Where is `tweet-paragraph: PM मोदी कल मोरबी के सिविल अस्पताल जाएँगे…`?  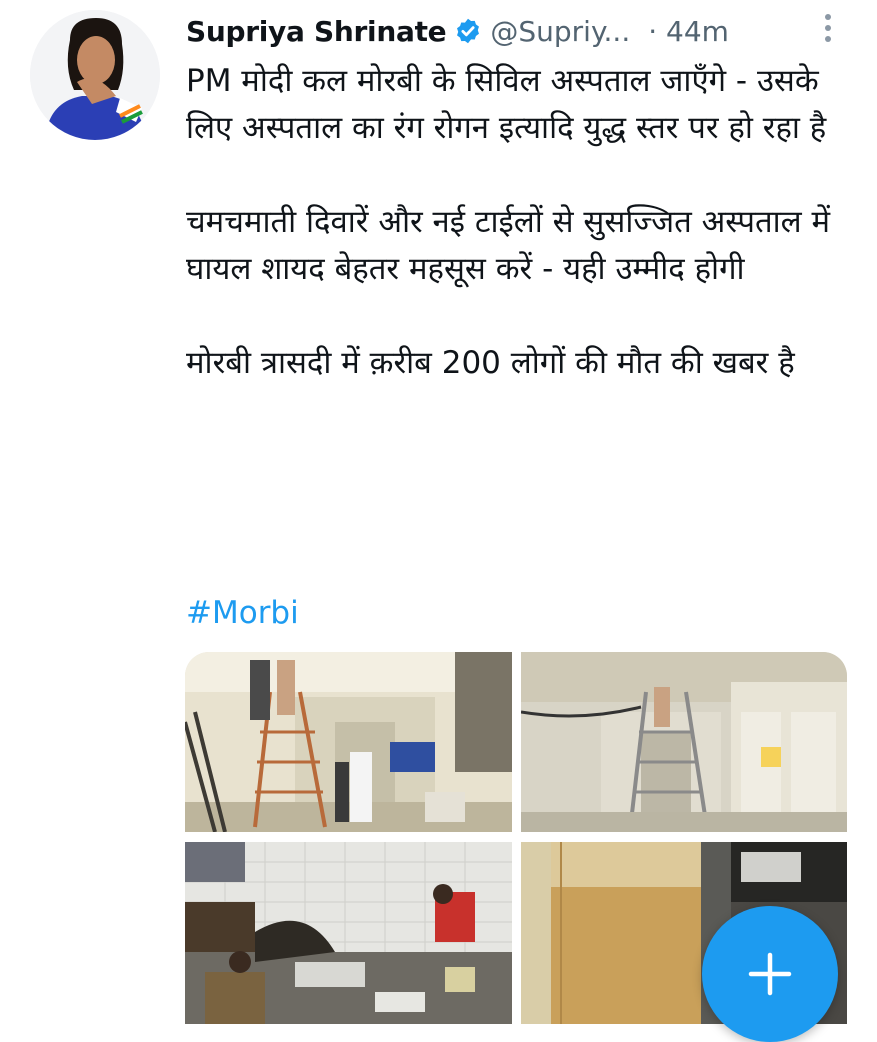 tweet-paragraph: PM मोदी कल मोरबी के सिविल अस्पताल जाएँगे… is located at coordinates (506, 104).